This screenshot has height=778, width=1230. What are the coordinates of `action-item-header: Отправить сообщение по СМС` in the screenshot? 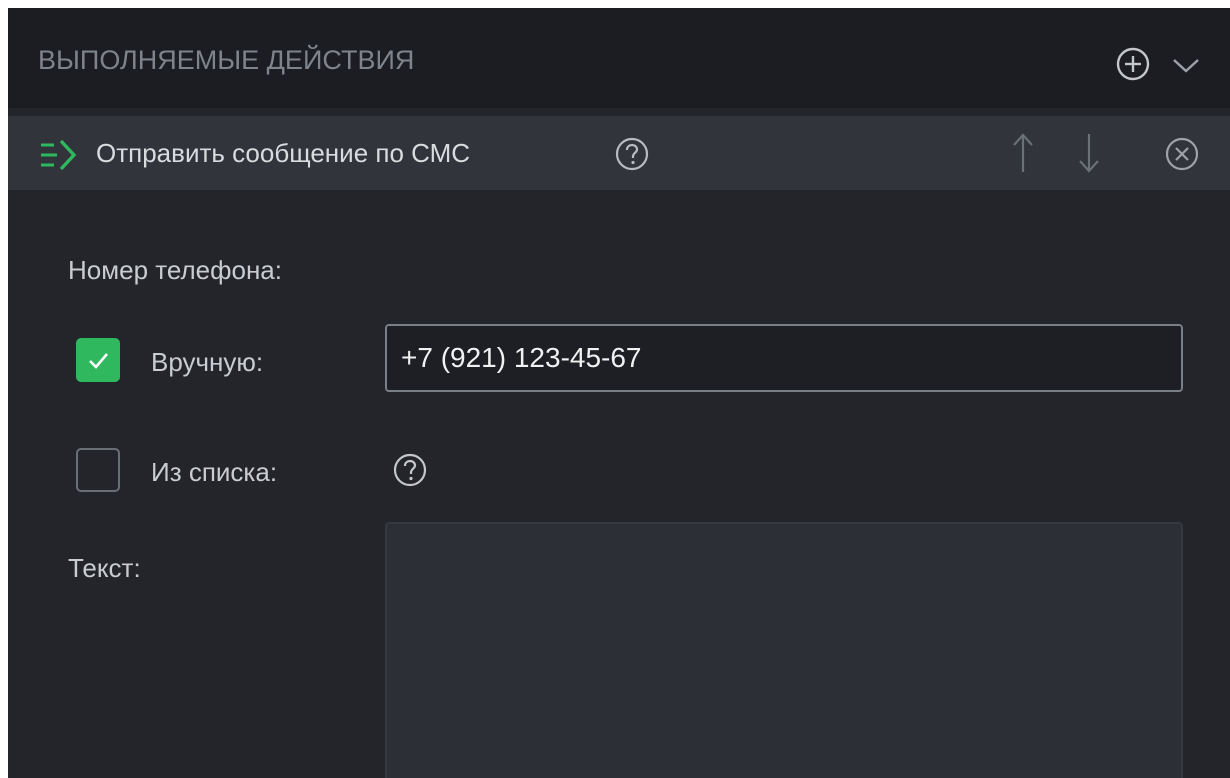 It's located at (619, 153).